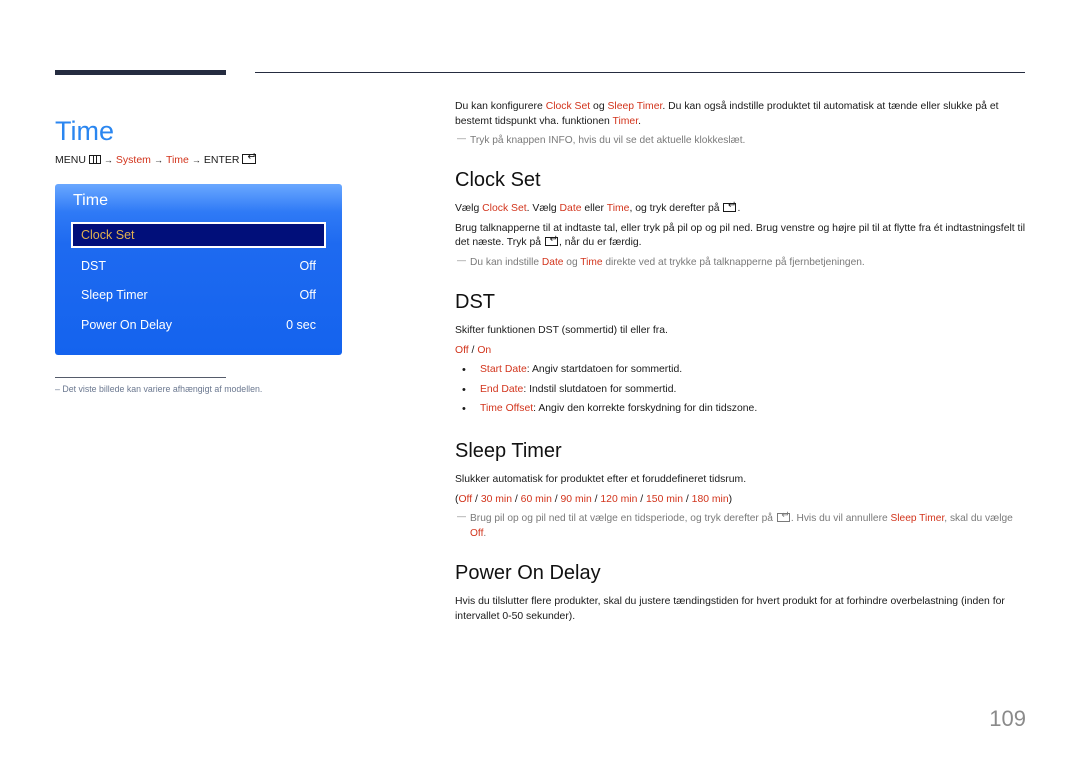 This screenshot has width=1080, height=763. I want to click on osd-item-label: Clock Set, so click(108, 235).